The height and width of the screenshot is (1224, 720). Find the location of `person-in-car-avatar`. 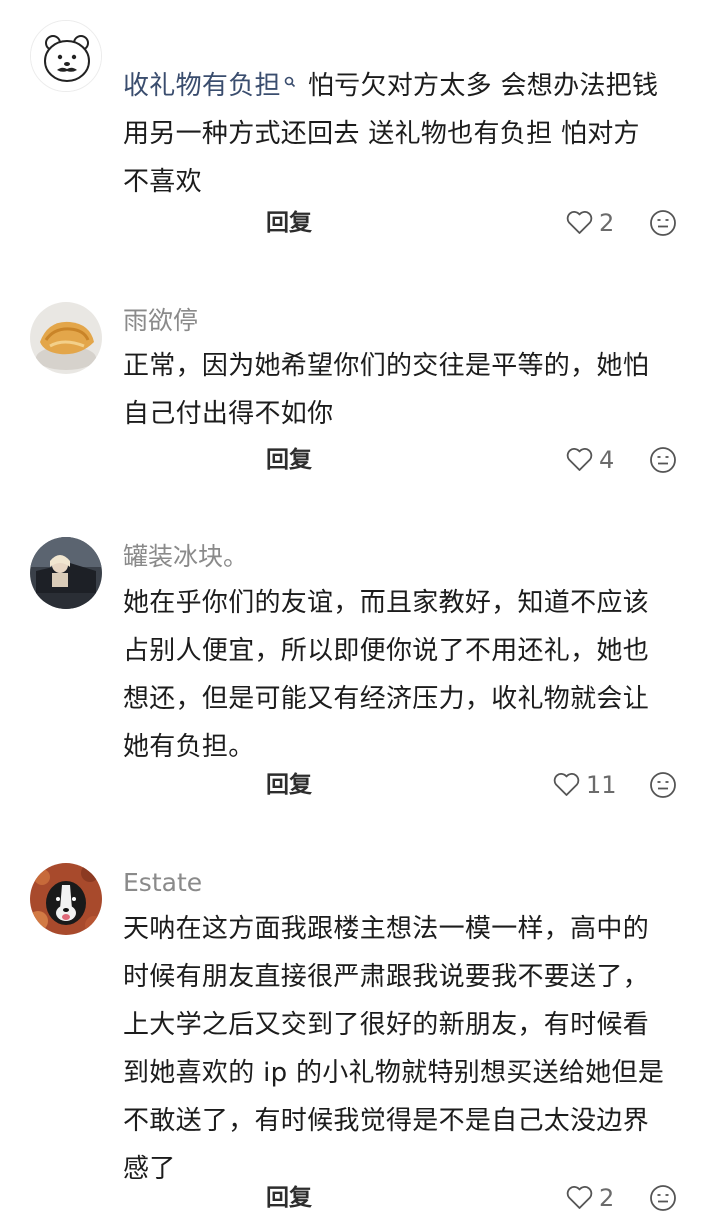

person-in-car-avatar is located at coordinates (66, 573).